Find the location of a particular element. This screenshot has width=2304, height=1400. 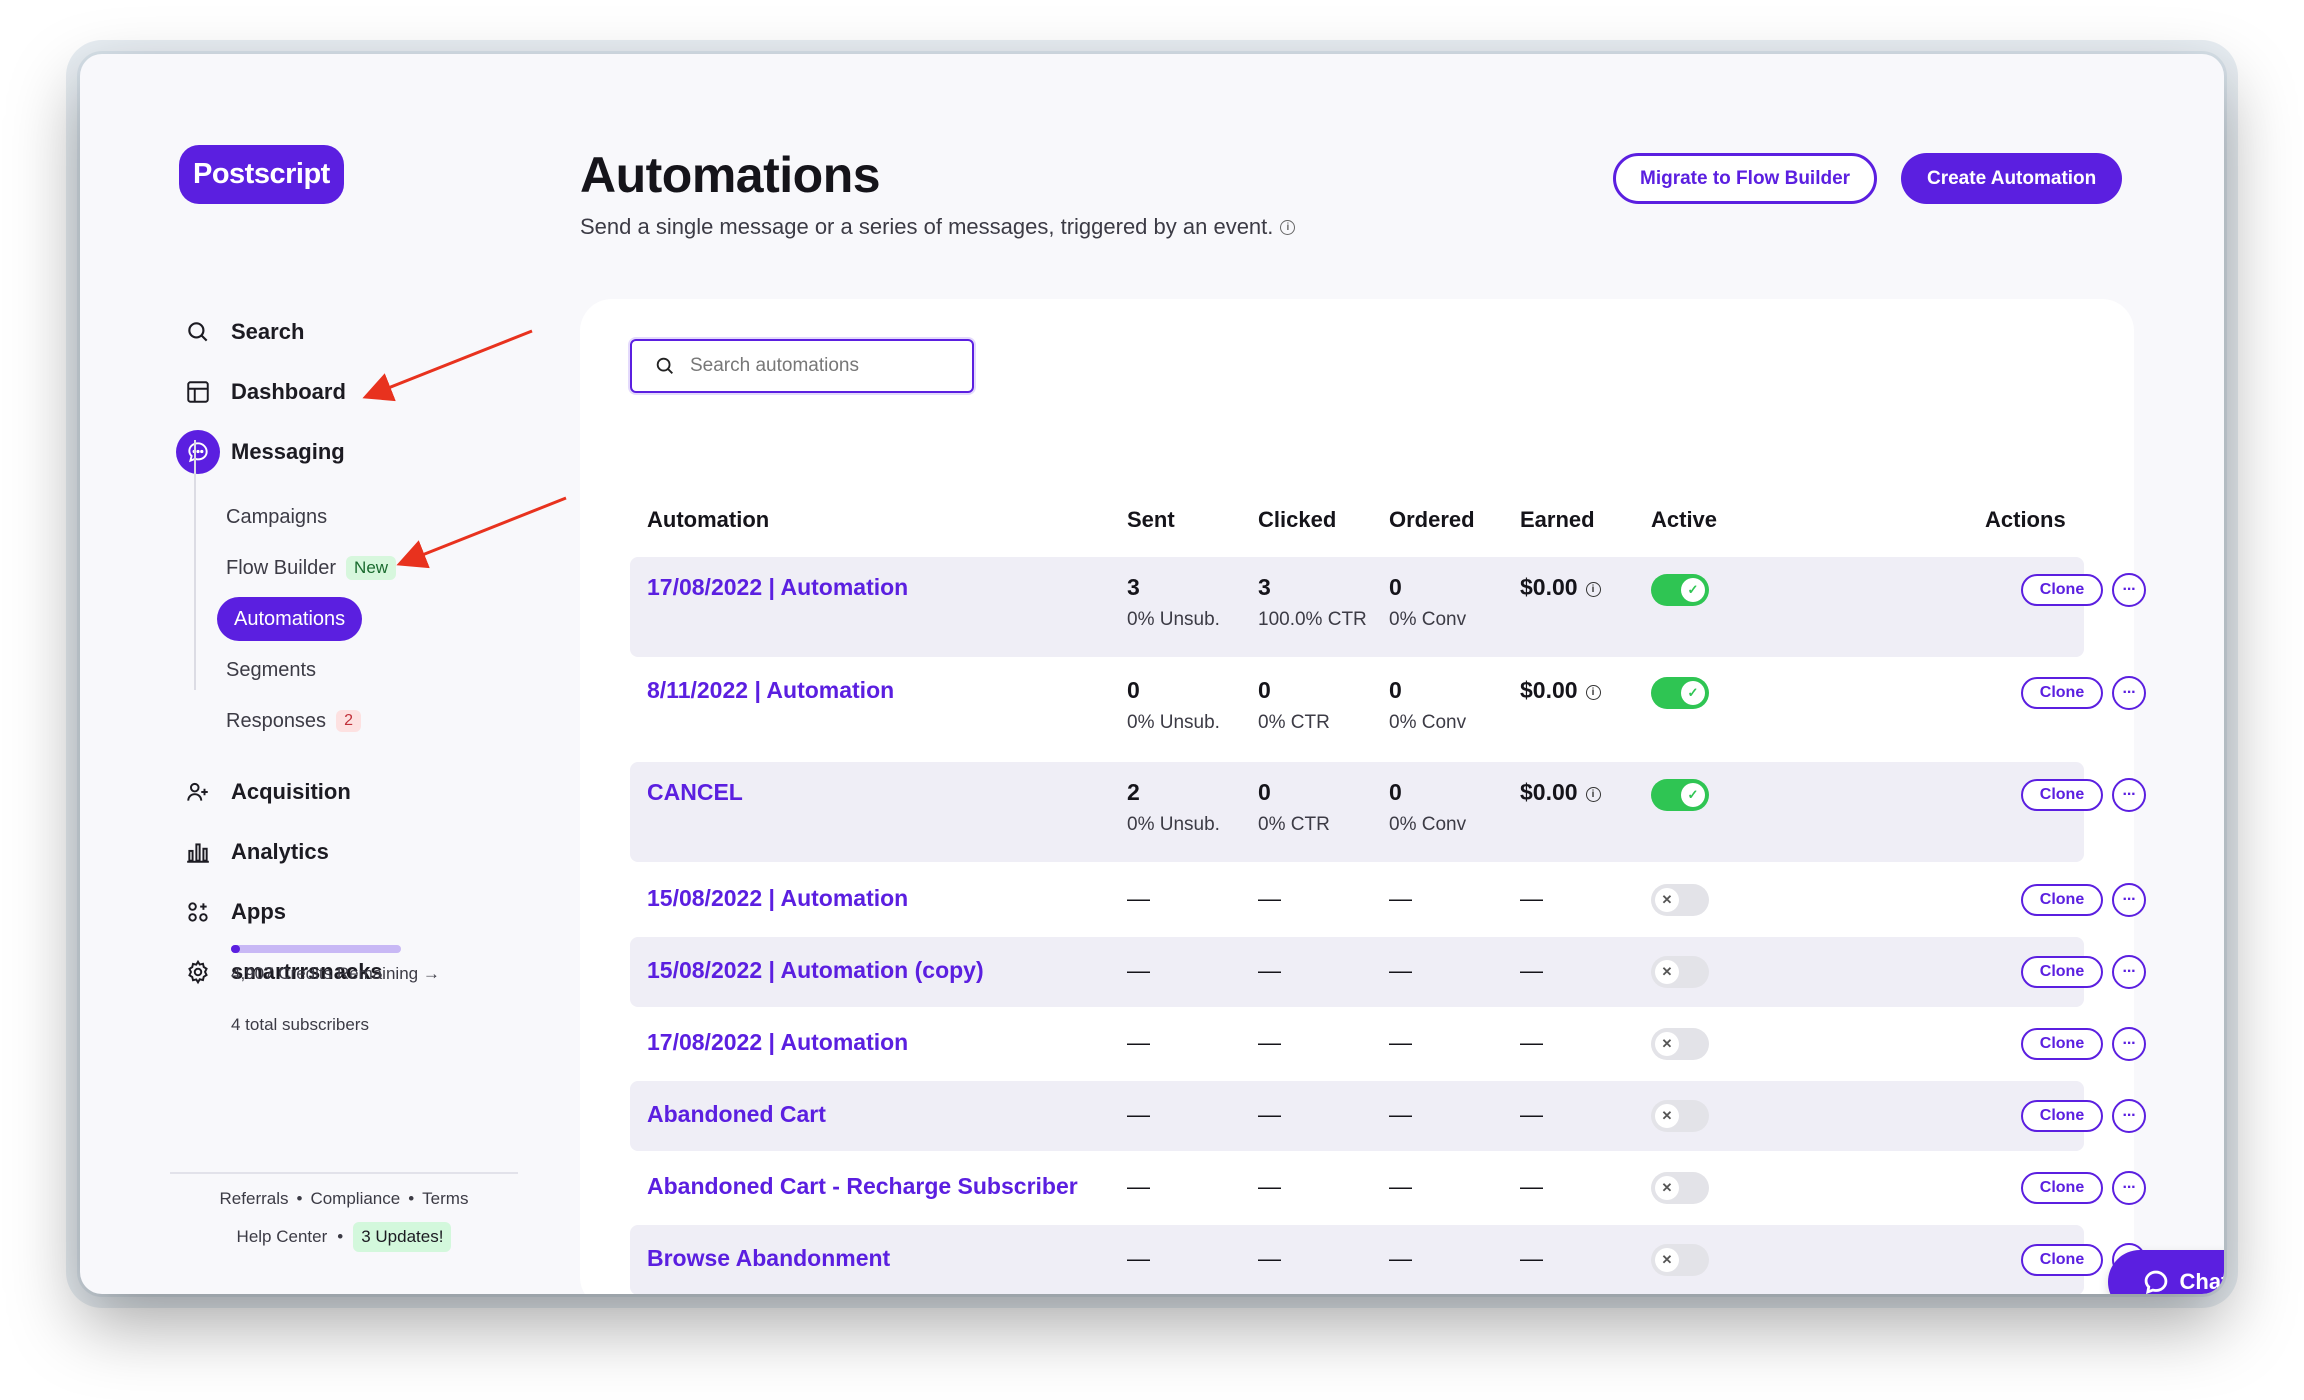

terms-link: Terms is located at coordinates (445, 1198).